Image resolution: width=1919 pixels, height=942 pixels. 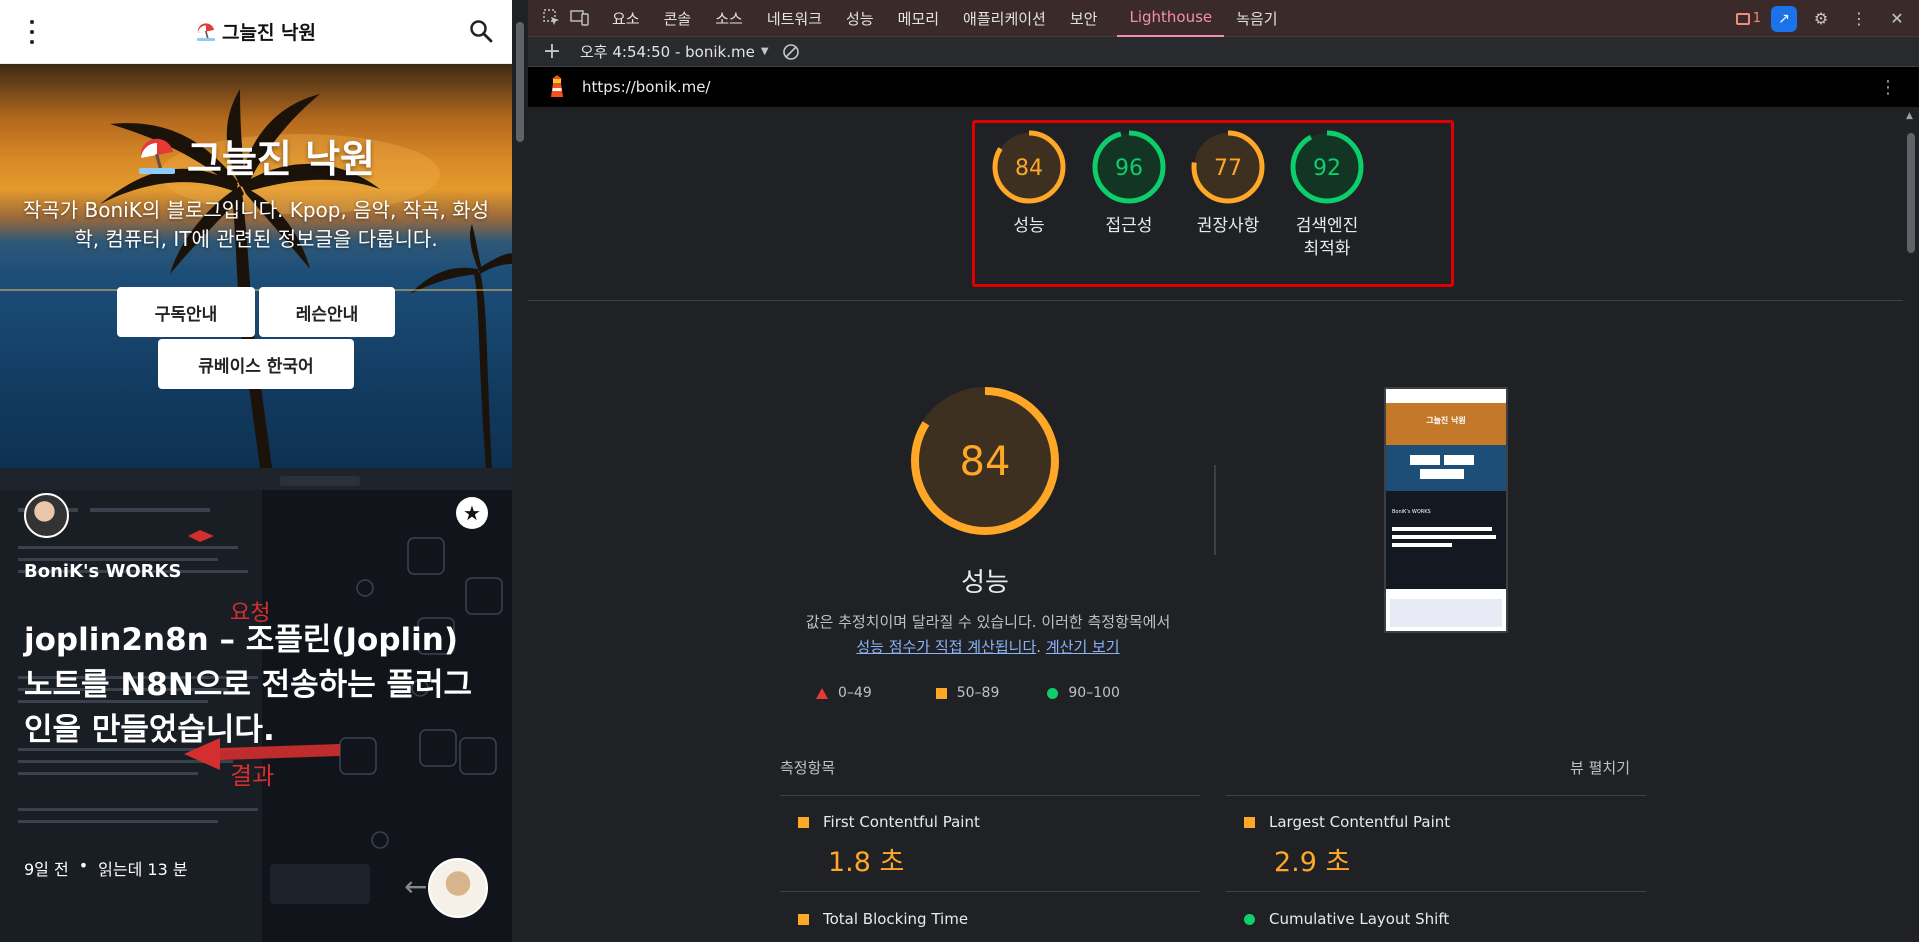 I want to click on clear-reports-icon, so click(x=791, y=52).